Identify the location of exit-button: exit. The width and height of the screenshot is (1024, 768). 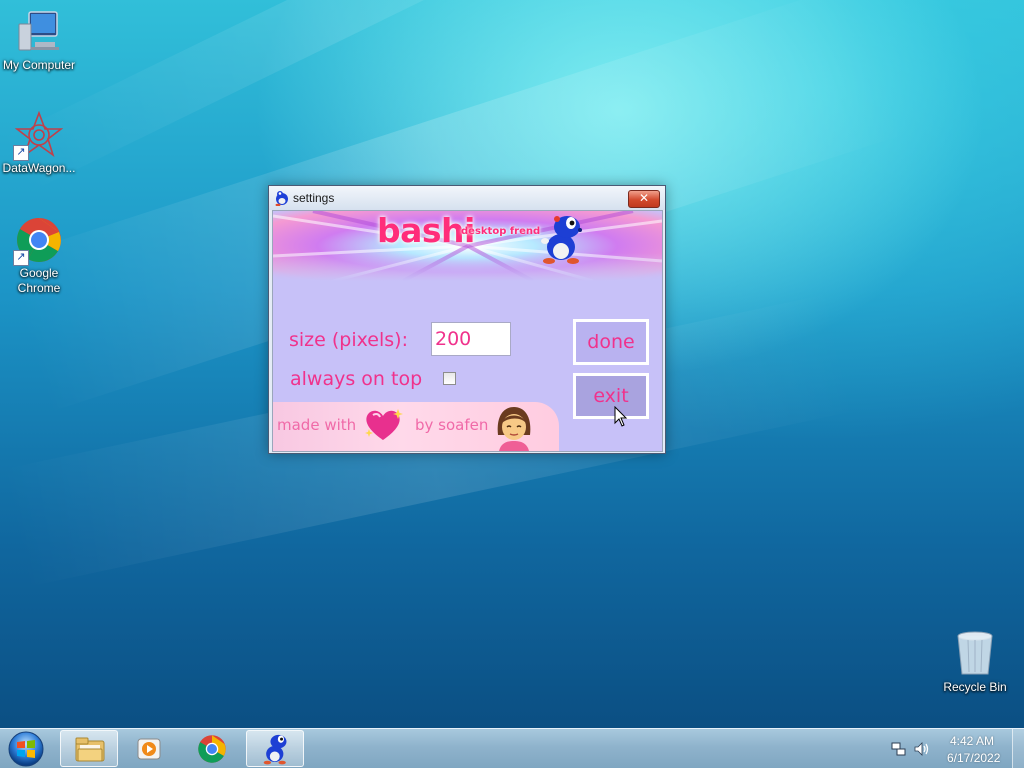
(611, 396).